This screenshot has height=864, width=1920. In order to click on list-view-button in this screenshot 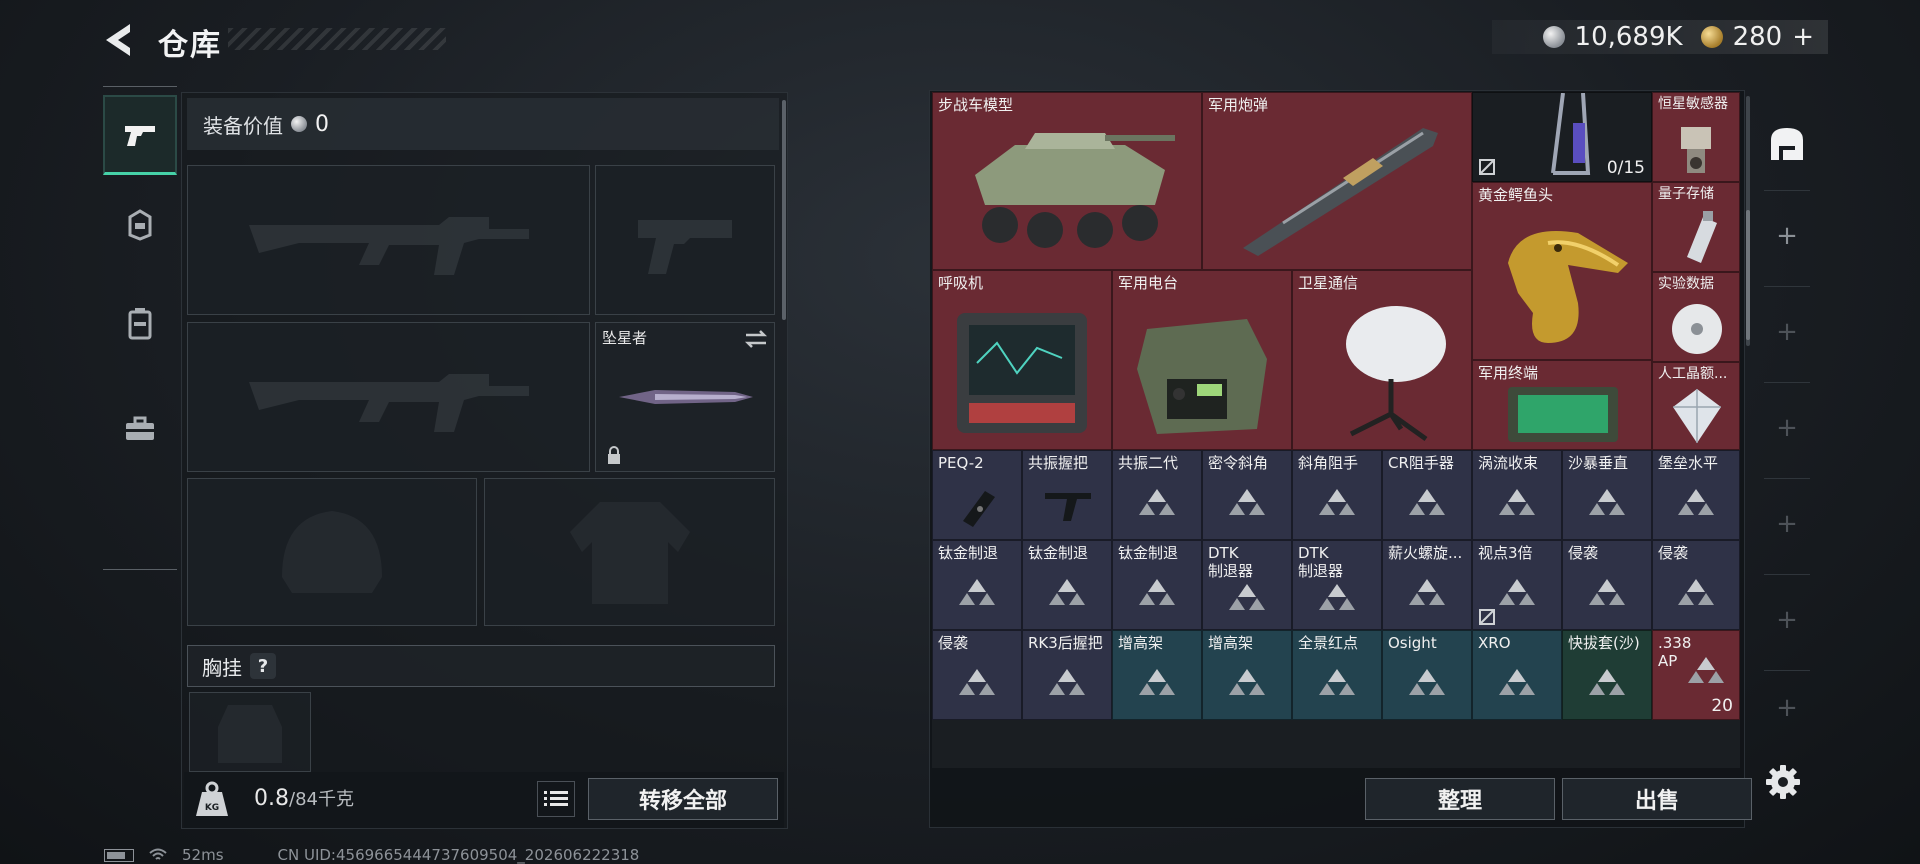, I will do `click(556, 799)`.